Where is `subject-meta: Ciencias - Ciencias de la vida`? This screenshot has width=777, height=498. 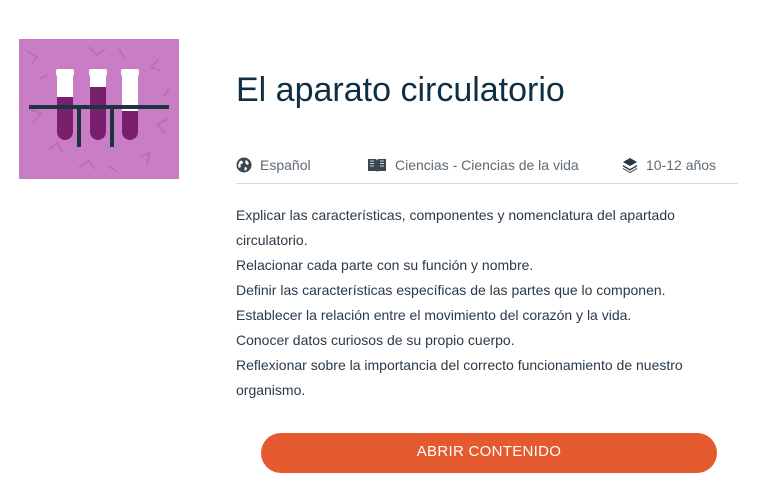
subject-meta: Ciencias - Ciencias de la vida is located at coordinates (473, 165).